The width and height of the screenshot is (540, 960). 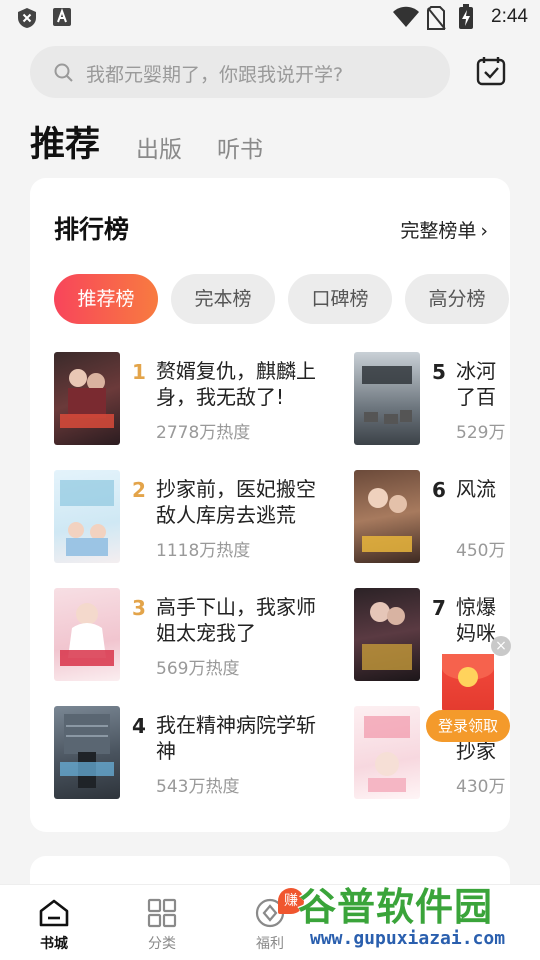 What do you see at coordinates (65, 141) in the screenshot?
I see `tab-recommend: 推荐` at bounding box center [65, 141].